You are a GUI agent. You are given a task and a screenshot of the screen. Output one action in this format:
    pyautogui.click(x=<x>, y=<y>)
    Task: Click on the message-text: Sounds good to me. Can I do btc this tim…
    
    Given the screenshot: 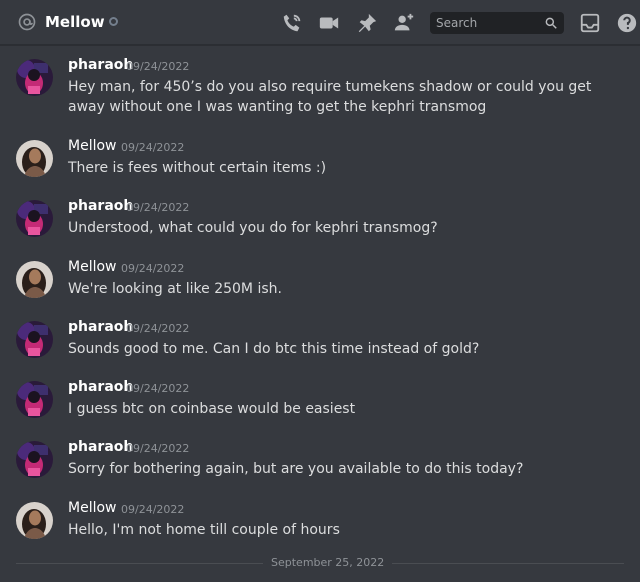 What is the action you would take?
    pyautogui.click(x=274, y=349)
    